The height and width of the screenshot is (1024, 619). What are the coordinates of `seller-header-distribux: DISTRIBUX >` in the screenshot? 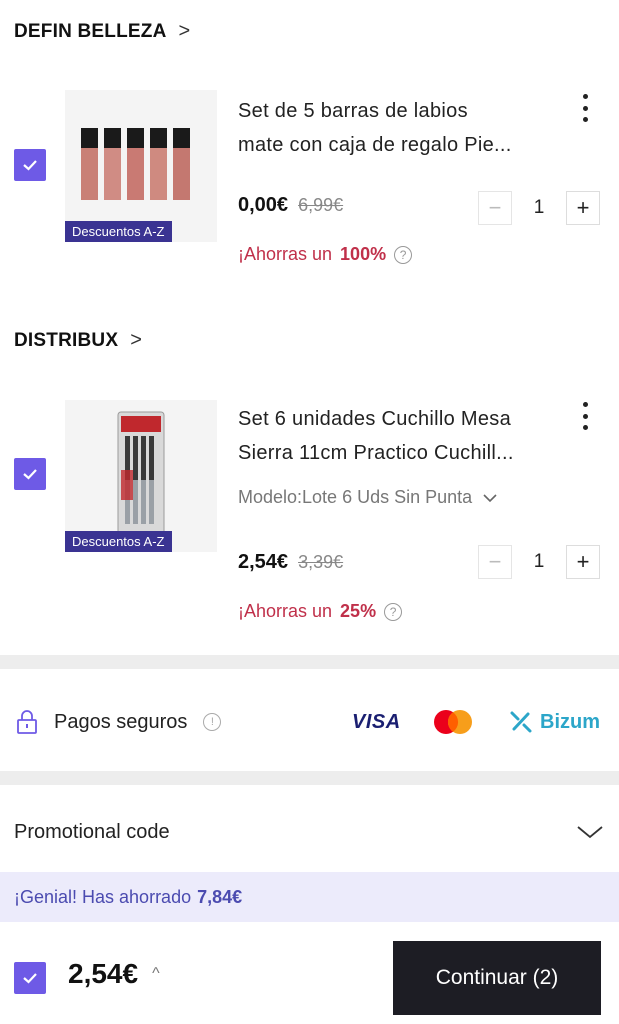 It's located at (78, 340).